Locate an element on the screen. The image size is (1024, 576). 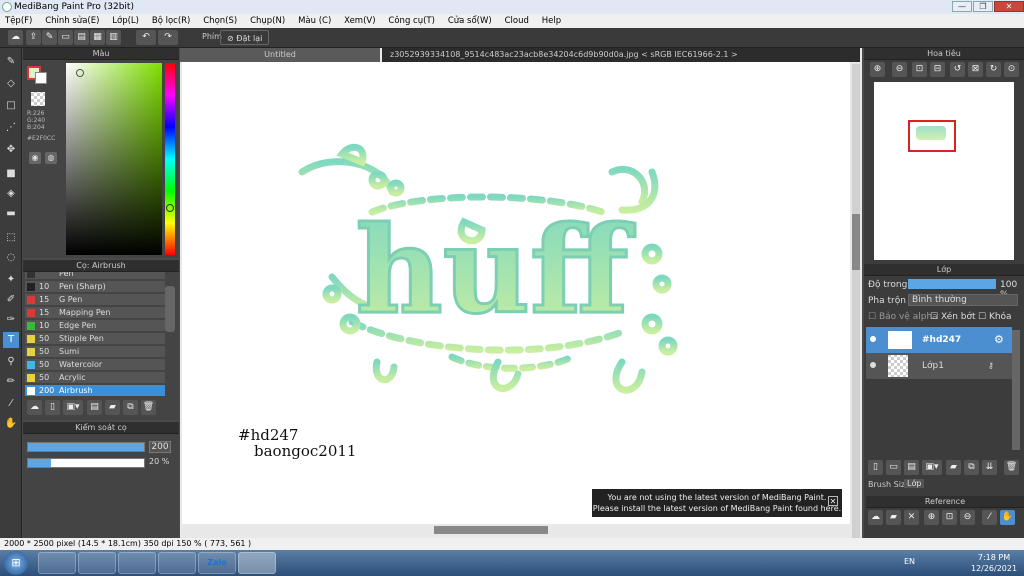
flip-icon: ⊙ is located at coordinates (1011, 69).